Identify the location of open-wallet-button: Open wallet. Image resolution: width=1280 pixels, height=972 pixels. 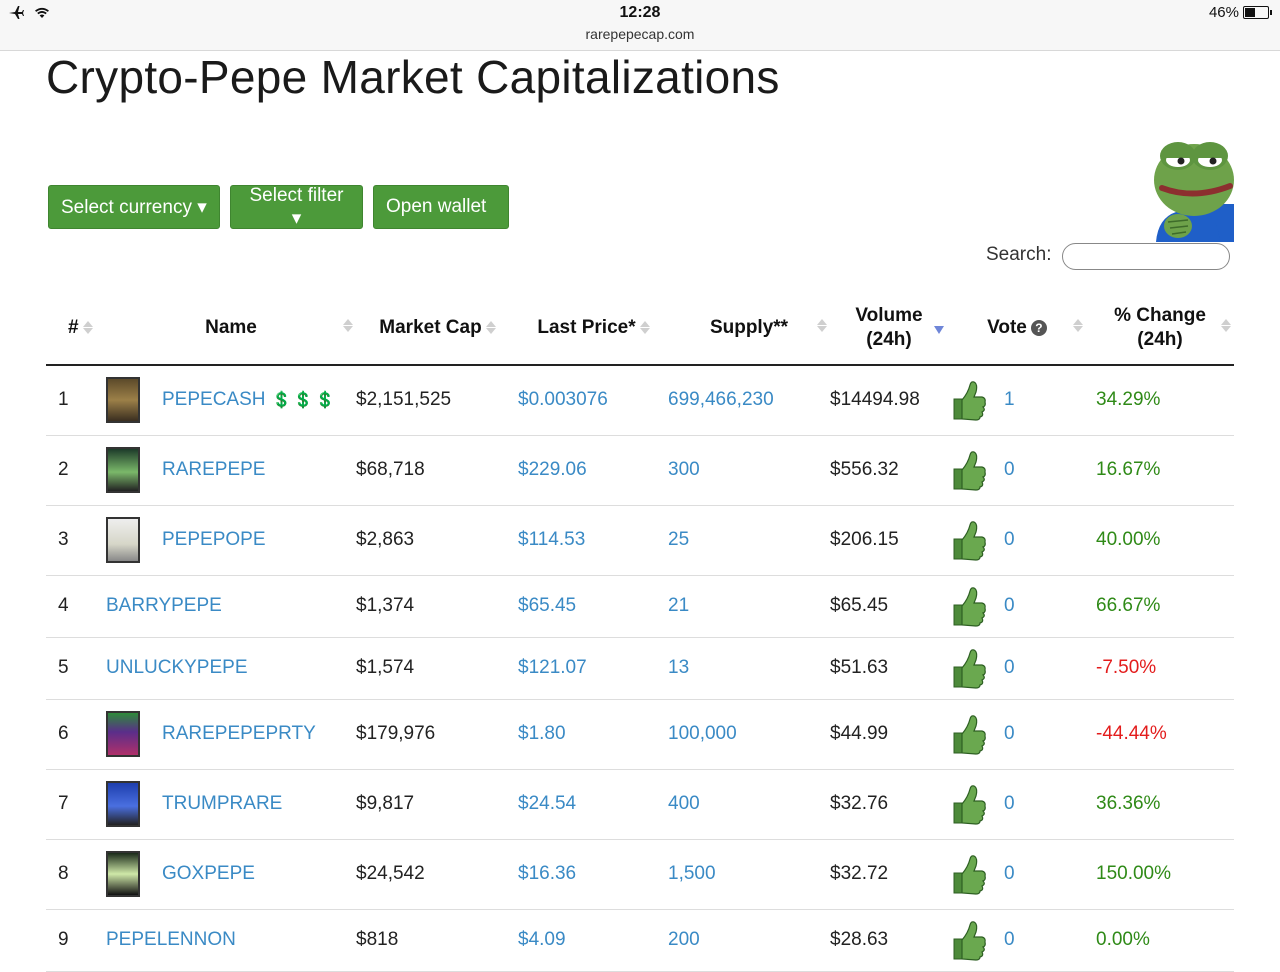
(441, 207).